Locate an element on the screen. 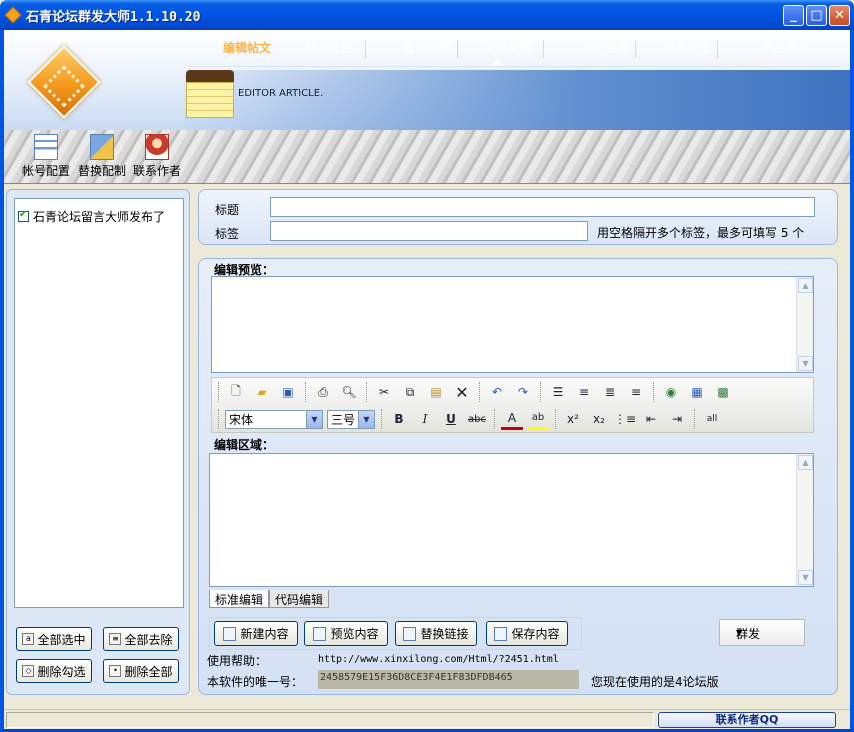  minimize-button: _ is located at coordinates (793, 15).